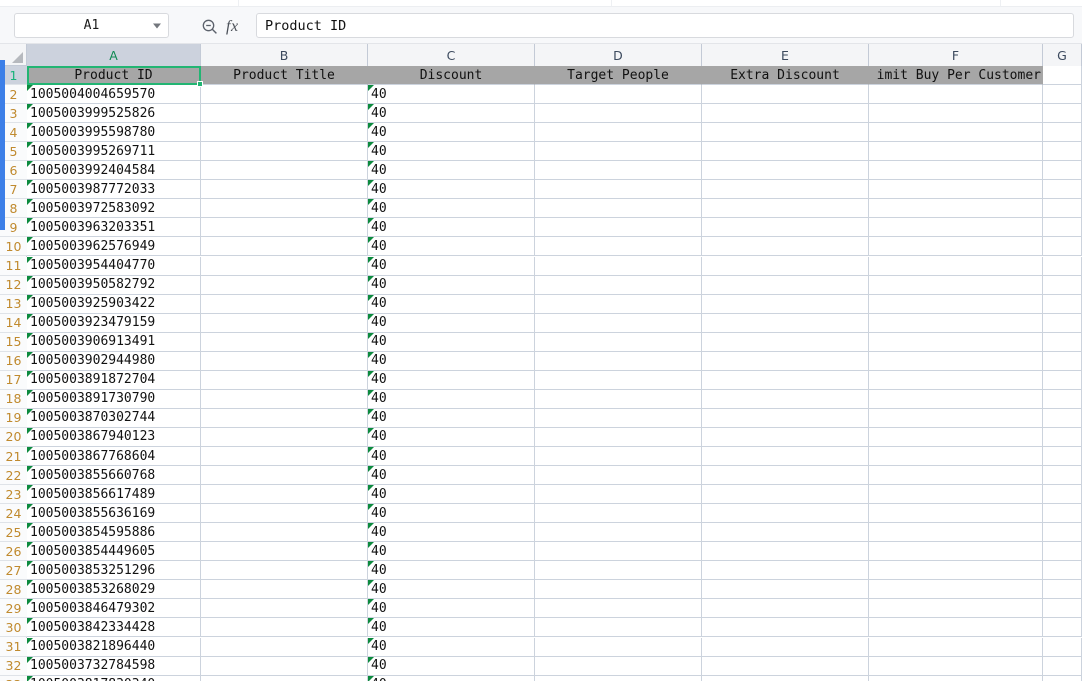  What do you see at coordinates (451, 266) in the screenshot?
I see `cell-c11: 40` at bounding box center [451, 266].